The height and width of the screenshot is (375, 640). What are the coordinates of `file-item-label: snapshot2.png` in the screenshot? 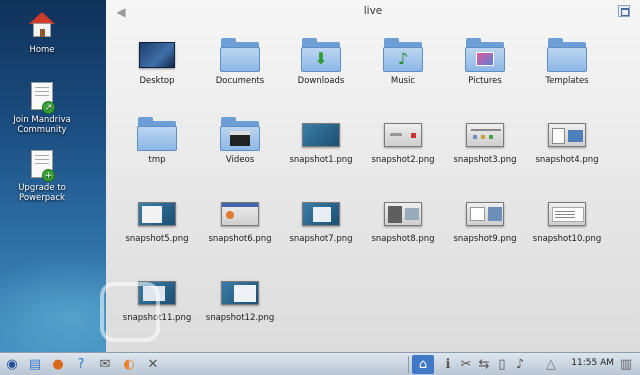 It's located at (403, 160).